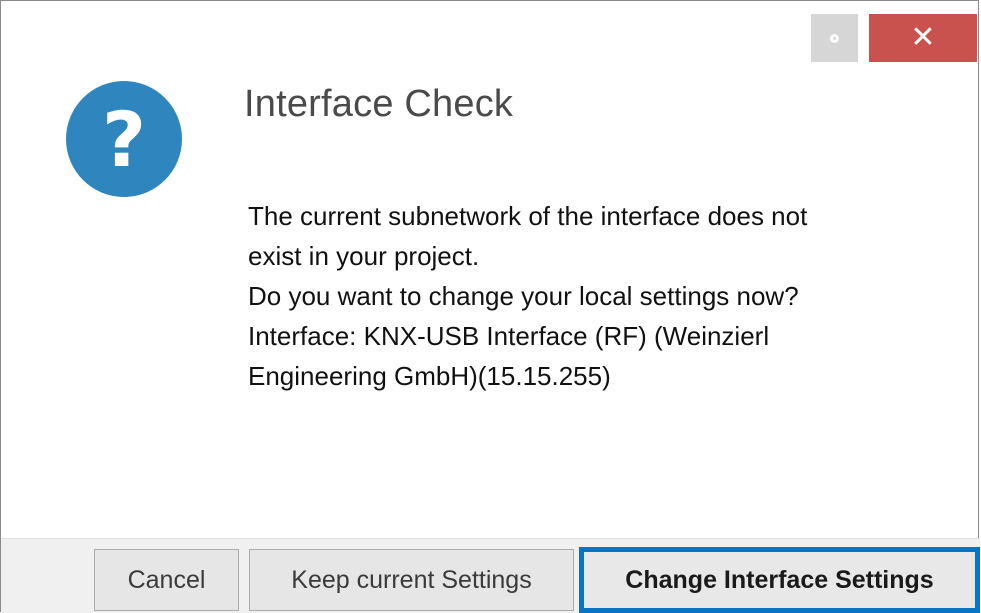 The image size is (981, 613). I want to click on question-icon: ?, so click(124, 139).